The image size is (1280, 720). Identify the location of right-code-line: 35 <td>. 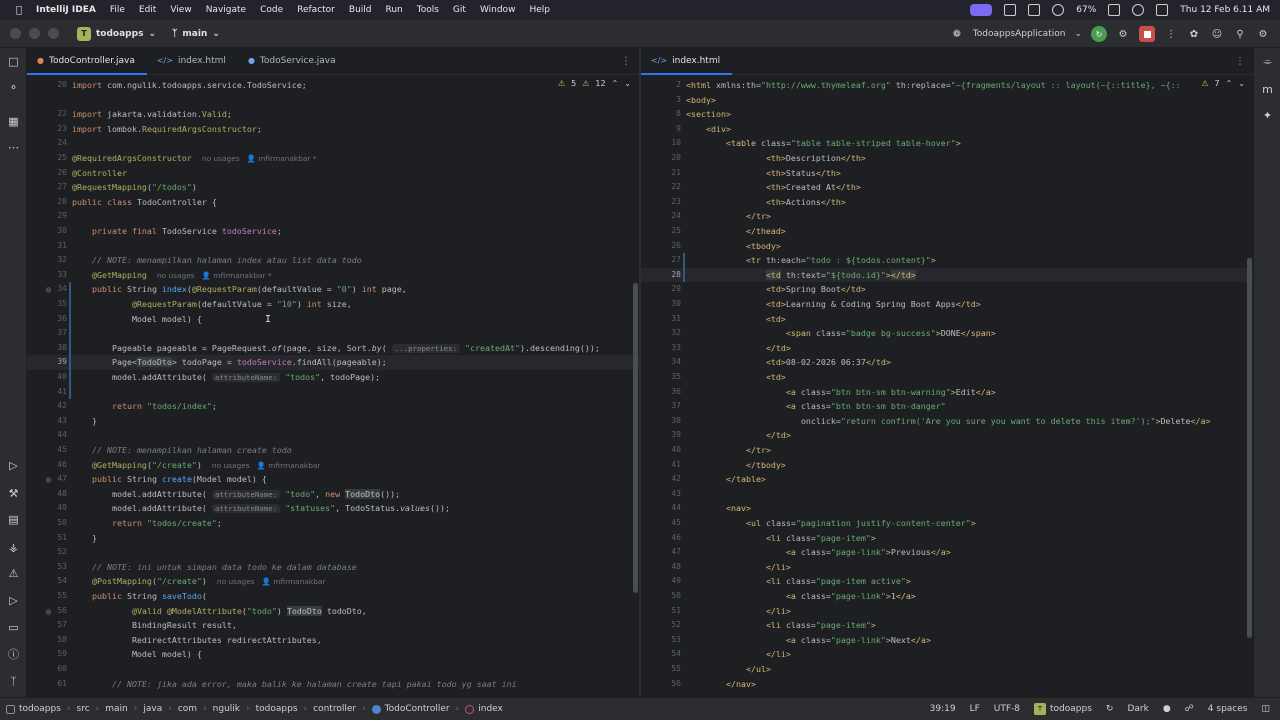
(947, 377).